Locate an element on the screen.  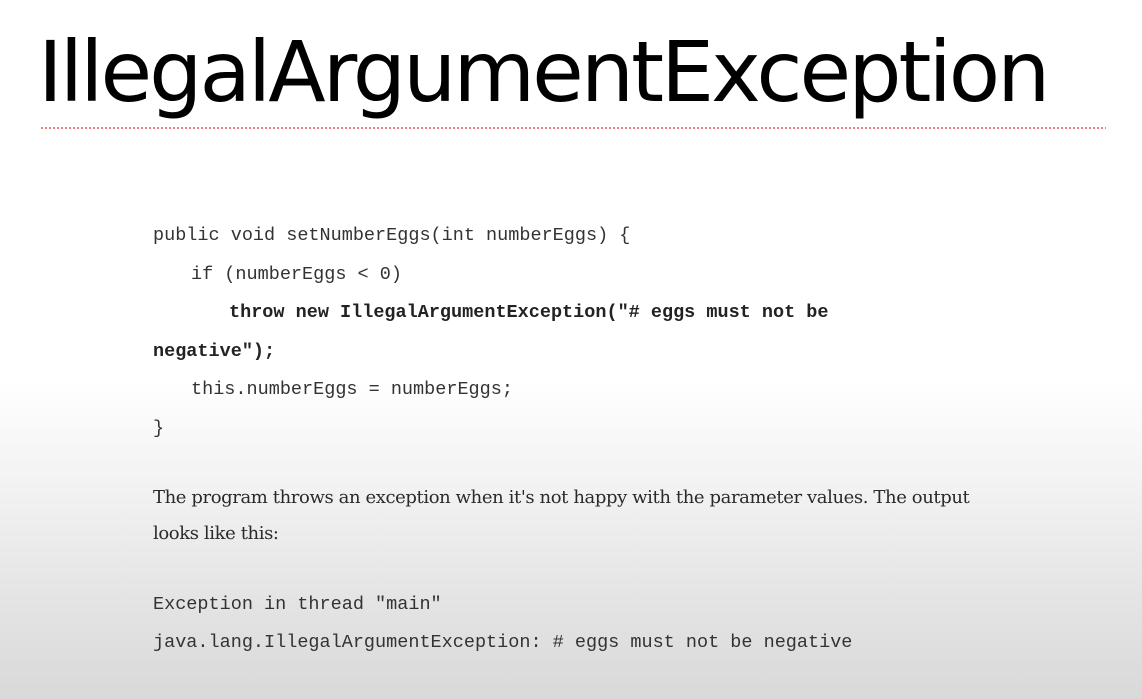
code-line-assignment: this.numberEggs = numberEggs; is located at coordinates (352, 389).